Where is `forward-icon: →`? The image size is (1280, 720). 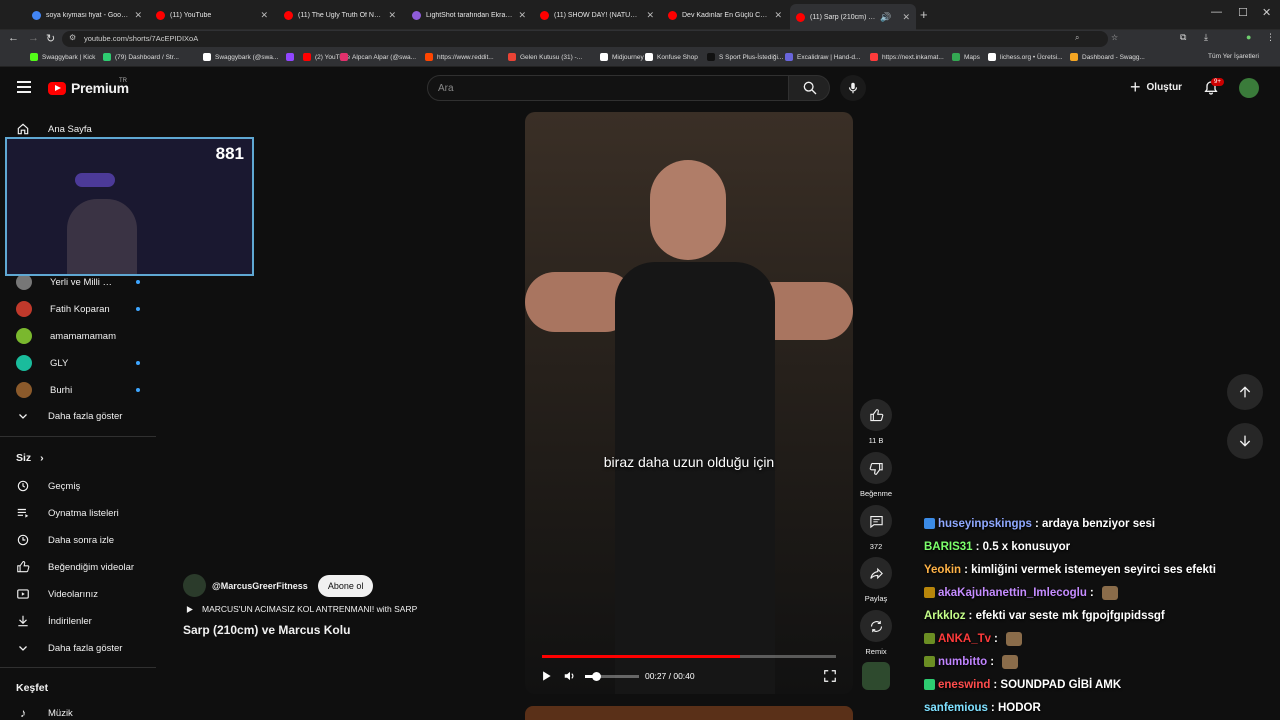 forward-icon: → is located at coordinates (33, 38).